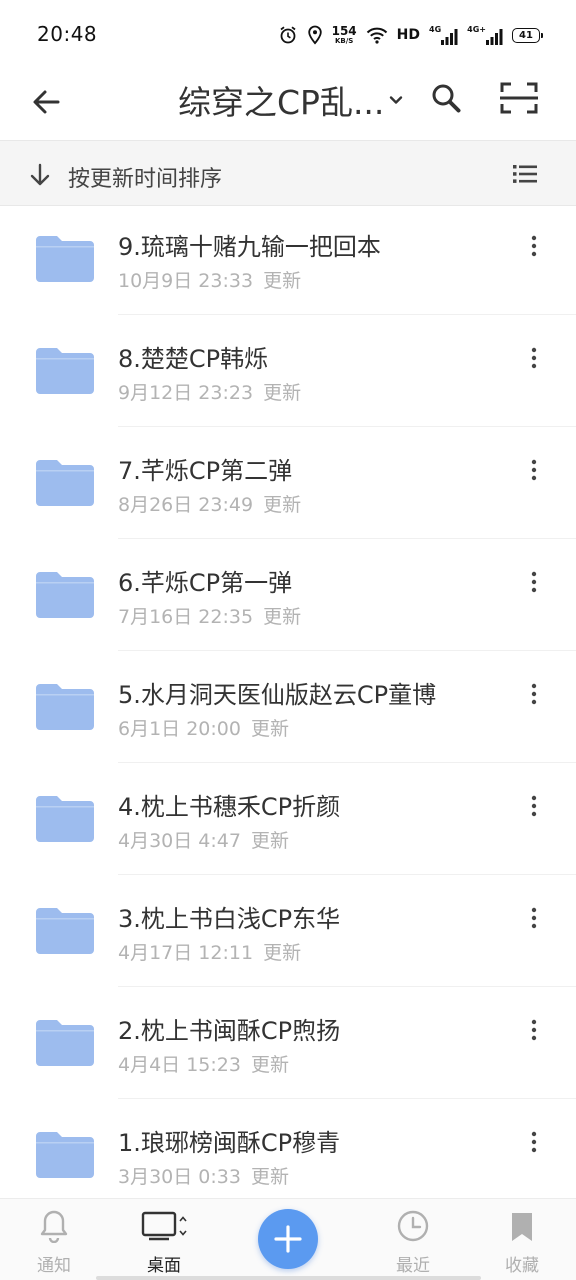  I want to click on file-date: 6月1日 20:00, so click(179, 729).